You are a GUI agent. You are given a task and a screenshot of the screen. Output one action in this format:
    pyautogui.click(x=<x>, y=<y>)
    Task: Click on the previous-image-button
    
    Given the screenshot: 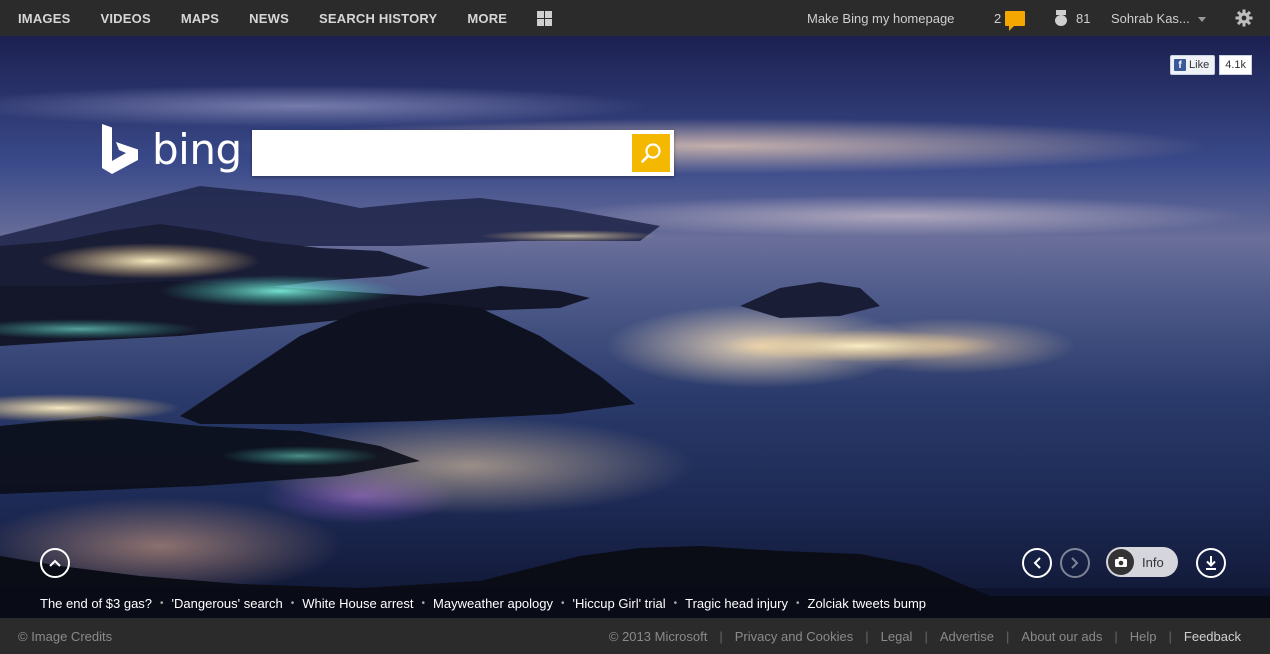 What is the action you would take?
    pyautogui.click(x=1037, y=563)
    